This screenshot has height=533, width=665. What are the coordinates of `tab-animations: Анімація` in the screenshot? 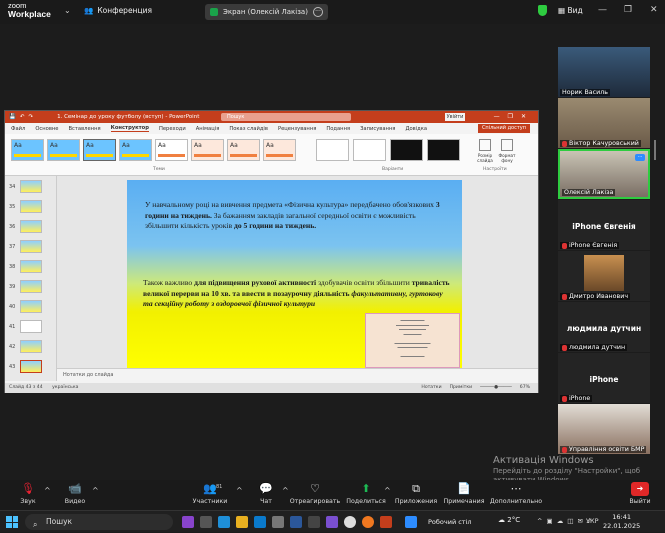 It's located at (208, 129).